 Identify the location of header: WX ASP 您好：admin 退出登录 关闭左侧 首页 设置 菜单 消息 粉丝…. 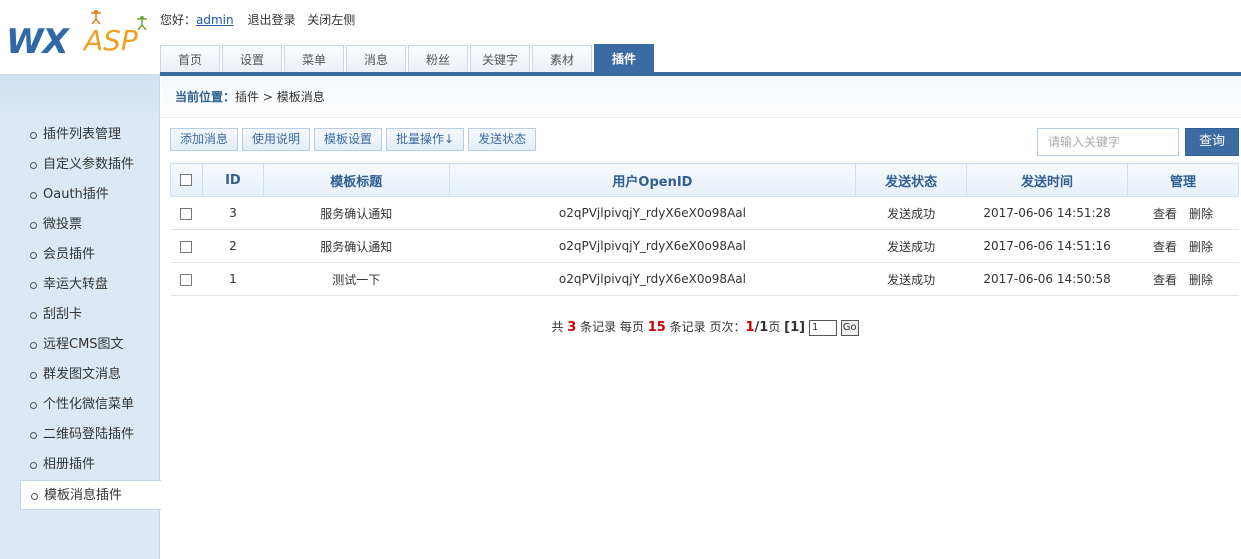
(620, 38).